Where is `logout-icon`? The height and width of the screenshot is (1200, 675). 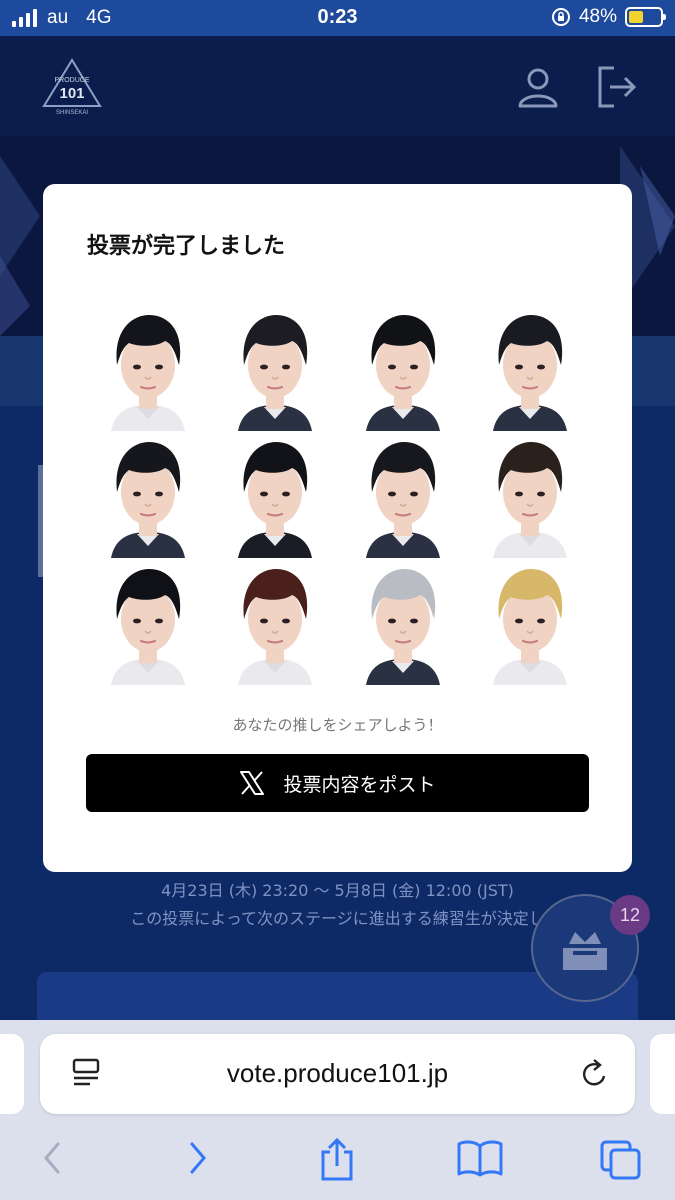
logout-icon is located at coordinates (617, 87).